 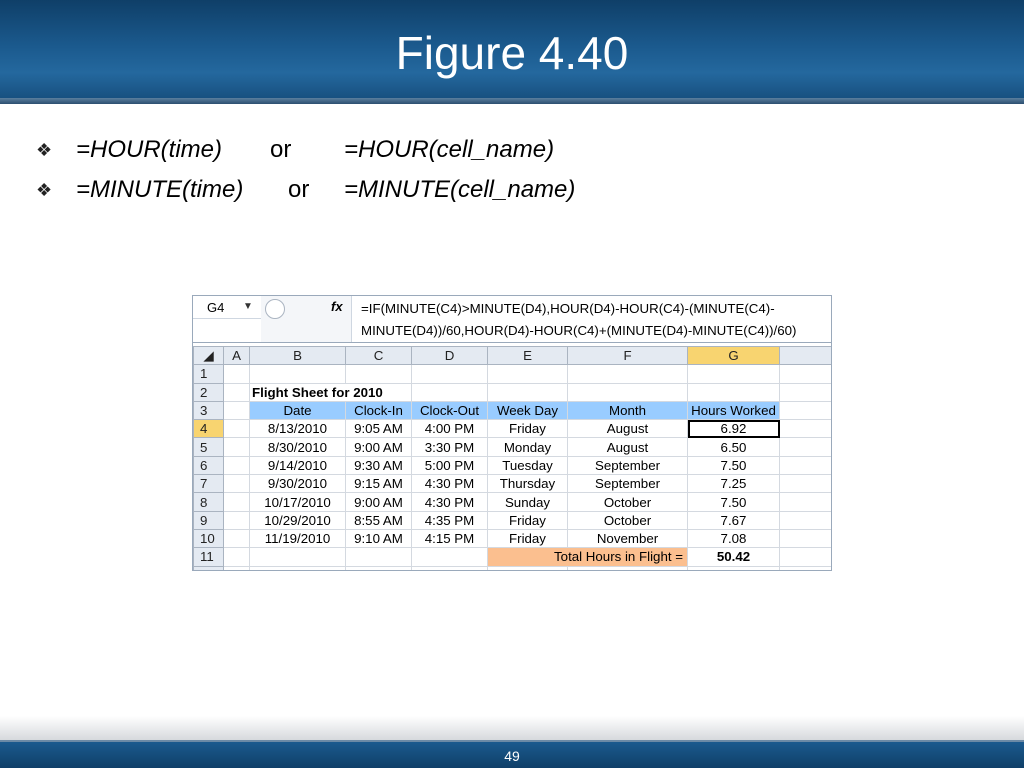 What do you see at coordinates (449, 429) in the screenshot?
I see `cell: 4:00 PM` at bounding box center [449, 429].